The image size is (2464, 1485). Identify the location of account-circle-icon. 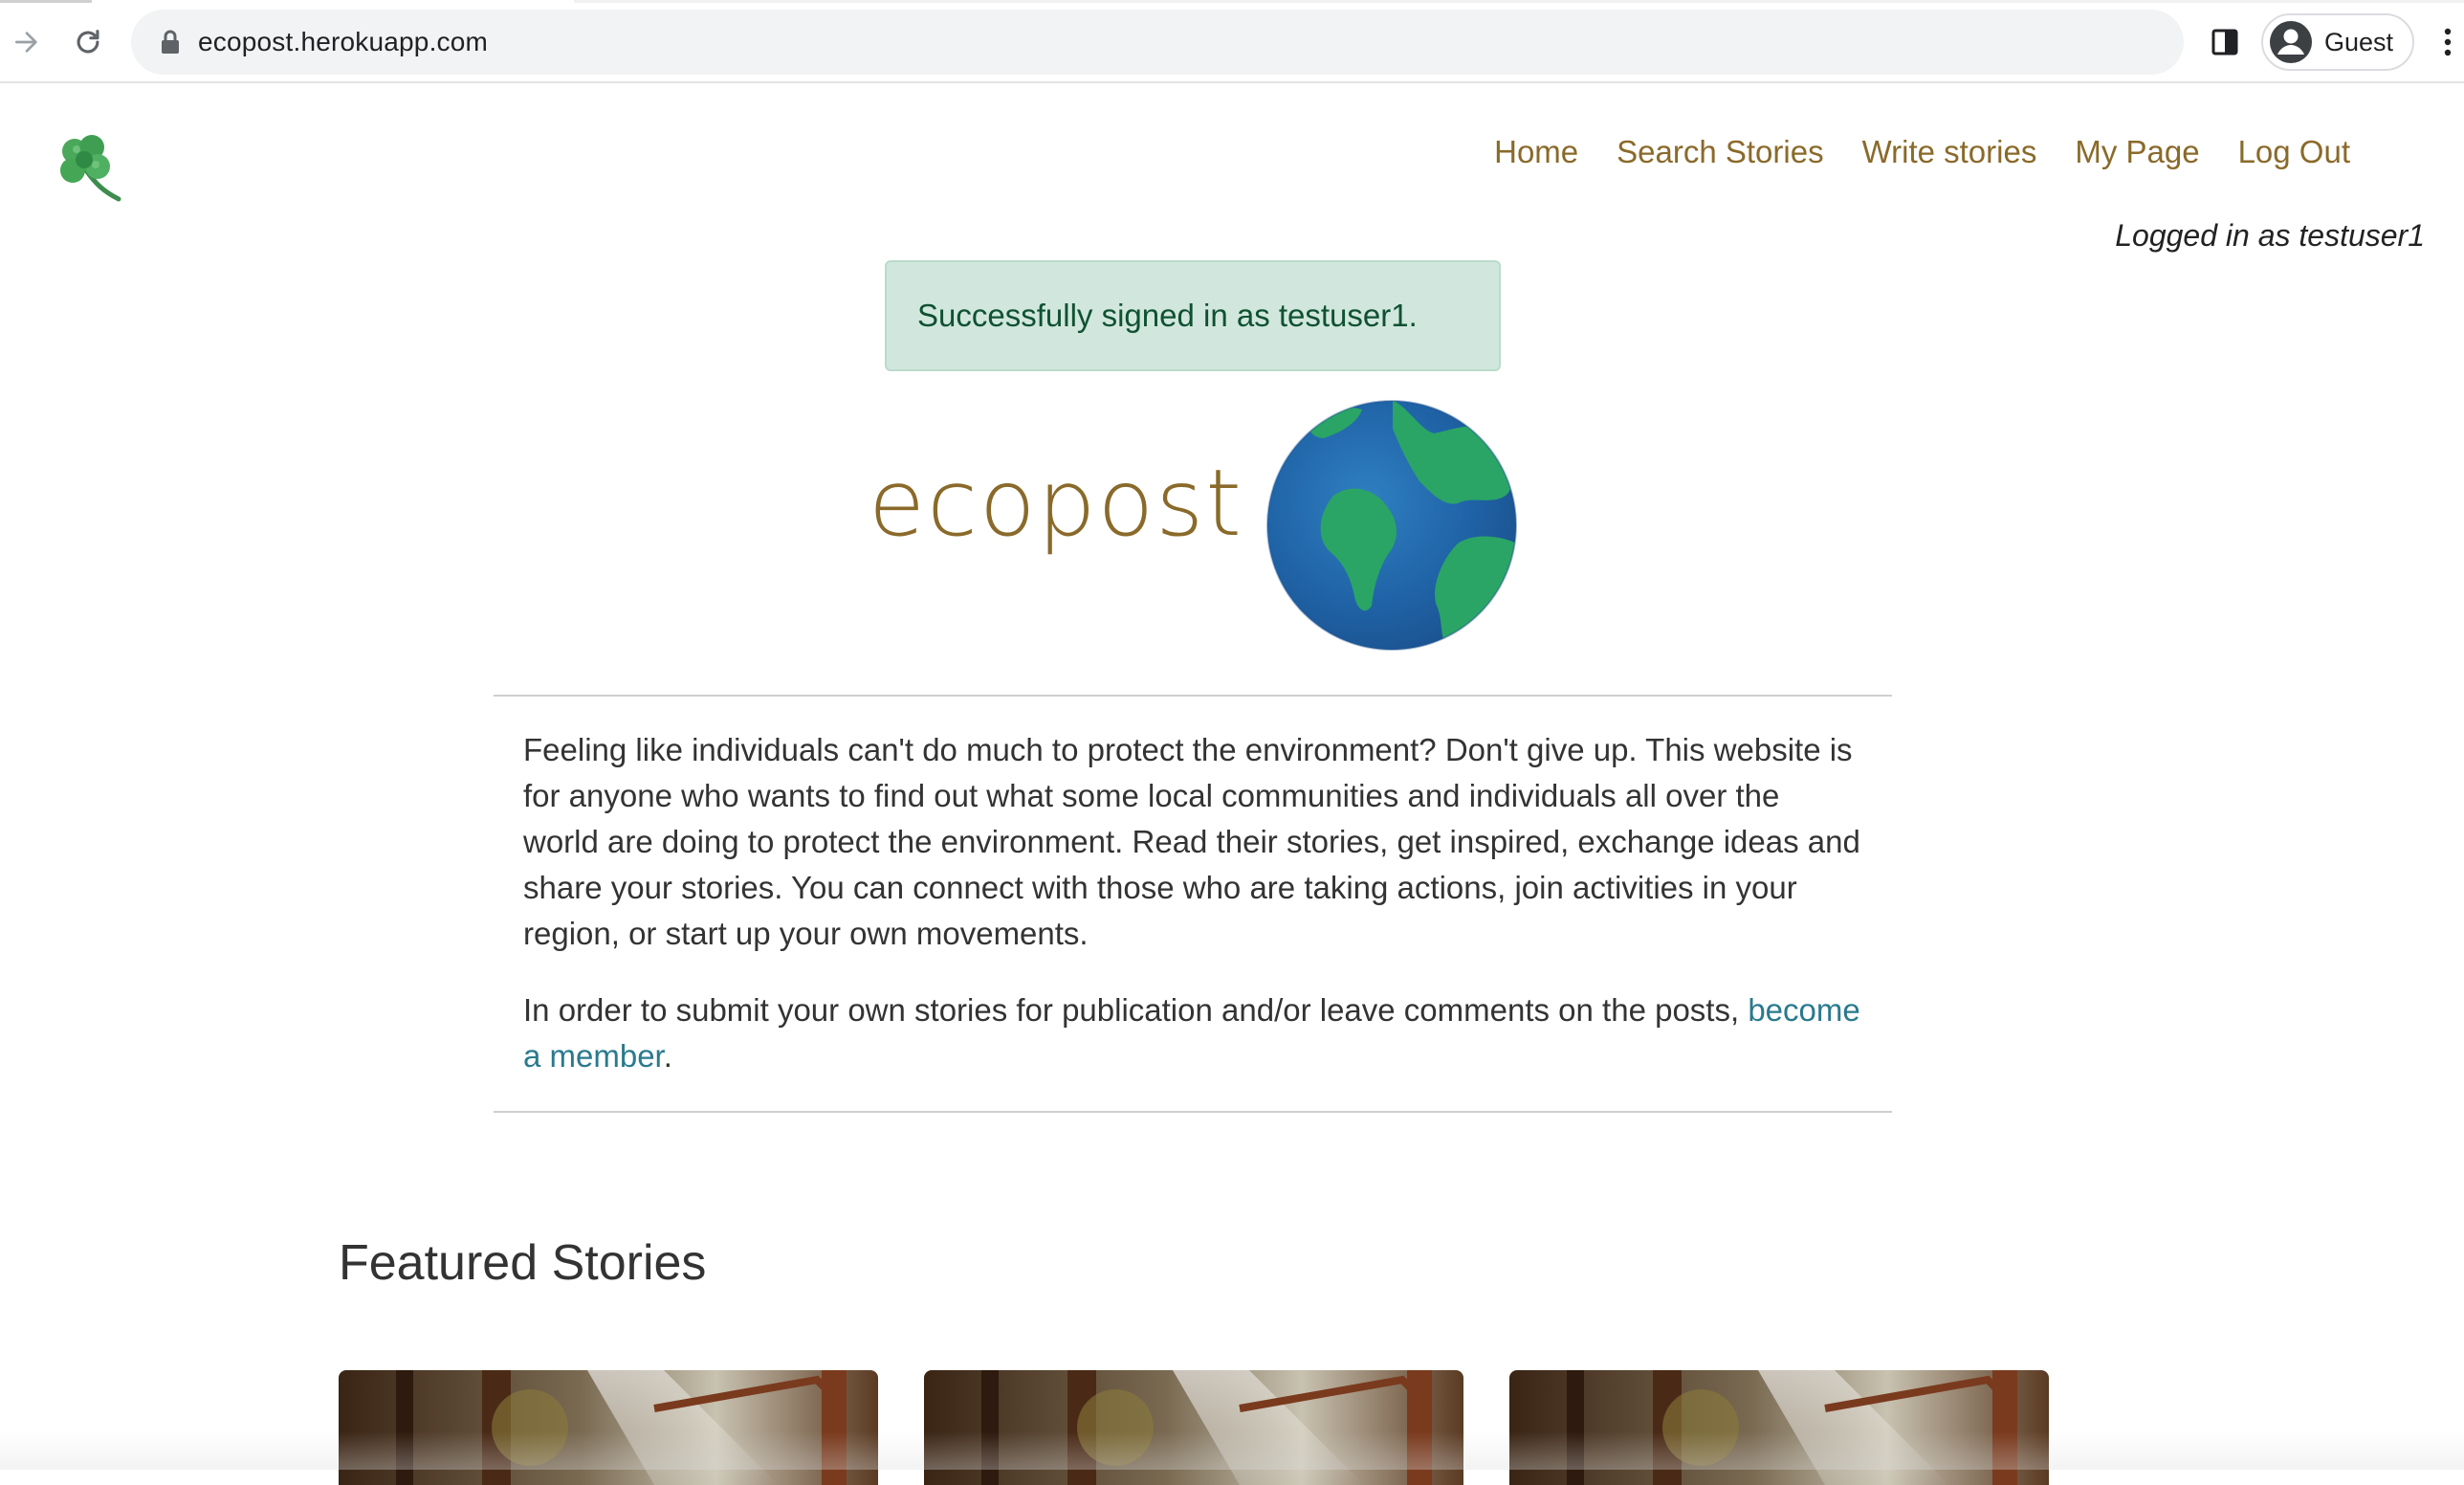
(2291, 42).